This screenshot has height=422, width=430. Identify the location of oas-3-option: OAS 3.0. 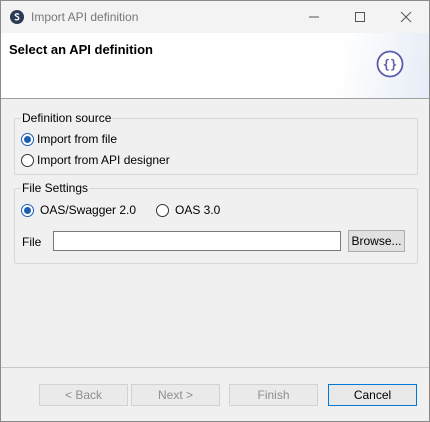
(188, 210).